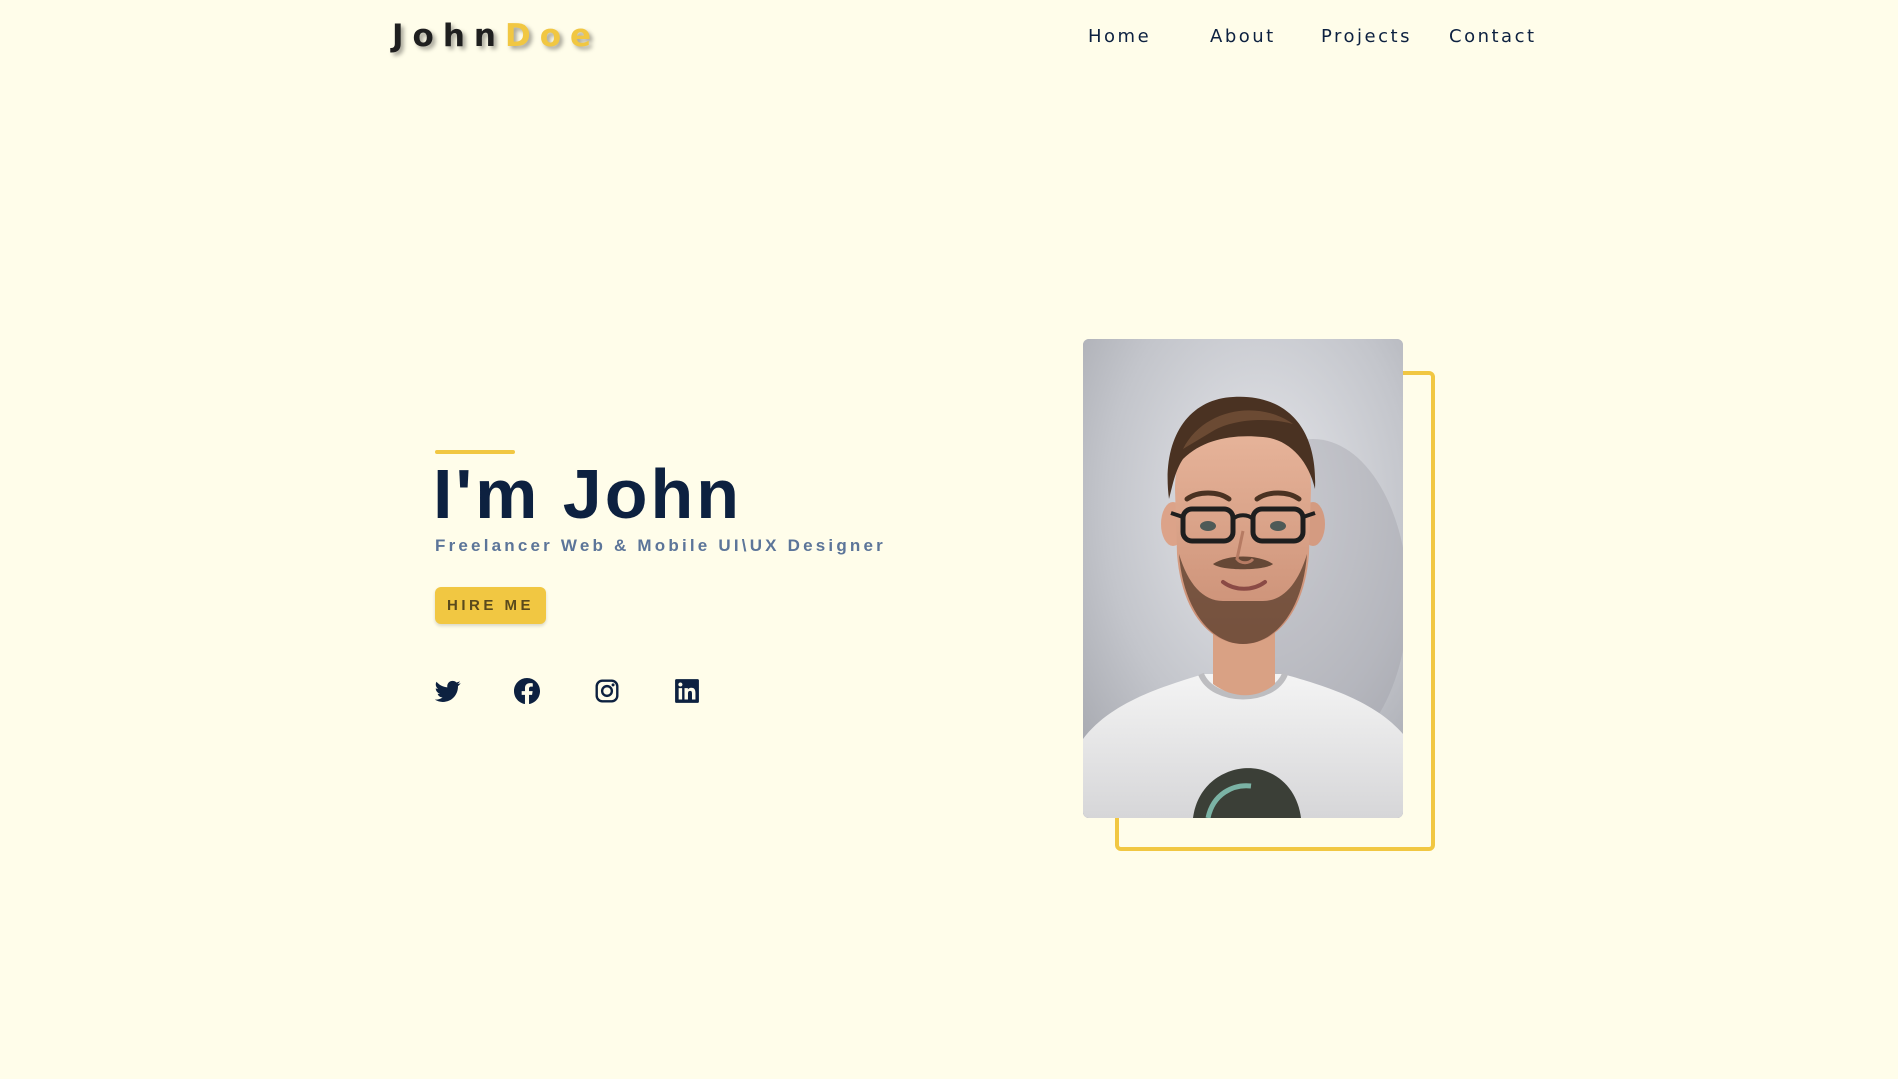 Image resolution: width=1898 pixels, height=1079 pixels. Describe the element at coordinates (1499, 36) in the screenshot. I see `nav-contact: Contact` at that location.